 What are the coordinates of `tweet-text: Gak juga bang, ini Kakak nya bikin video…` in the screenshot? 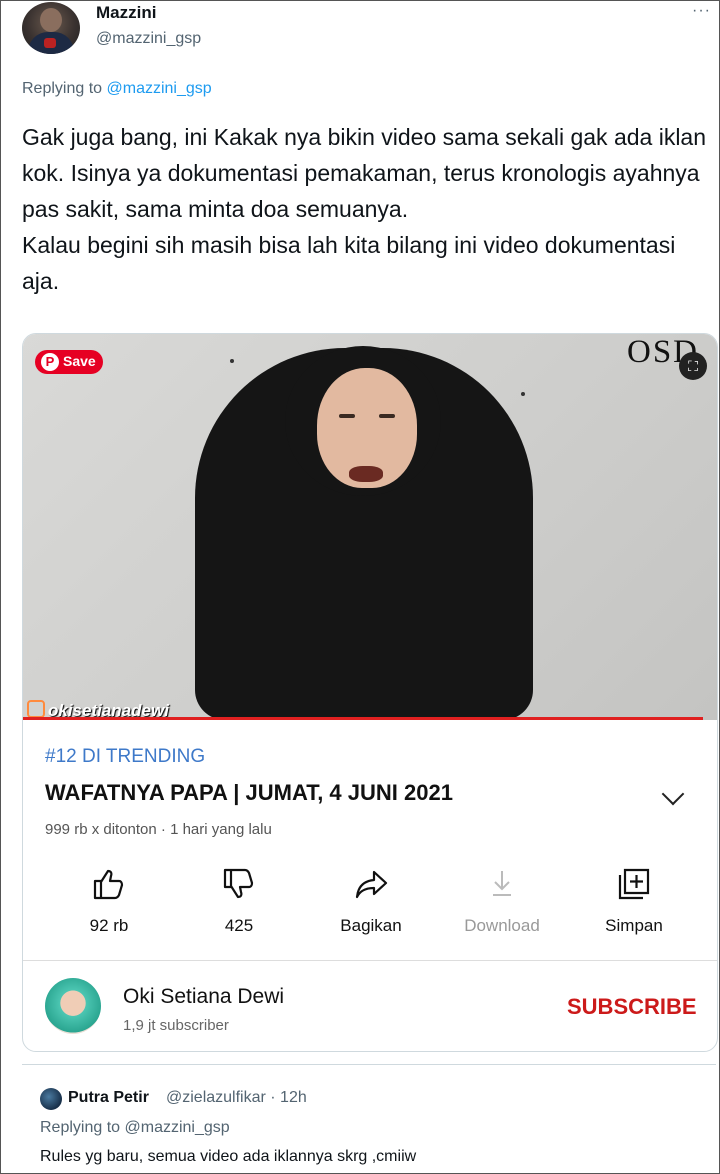 It's located at (364, 209).